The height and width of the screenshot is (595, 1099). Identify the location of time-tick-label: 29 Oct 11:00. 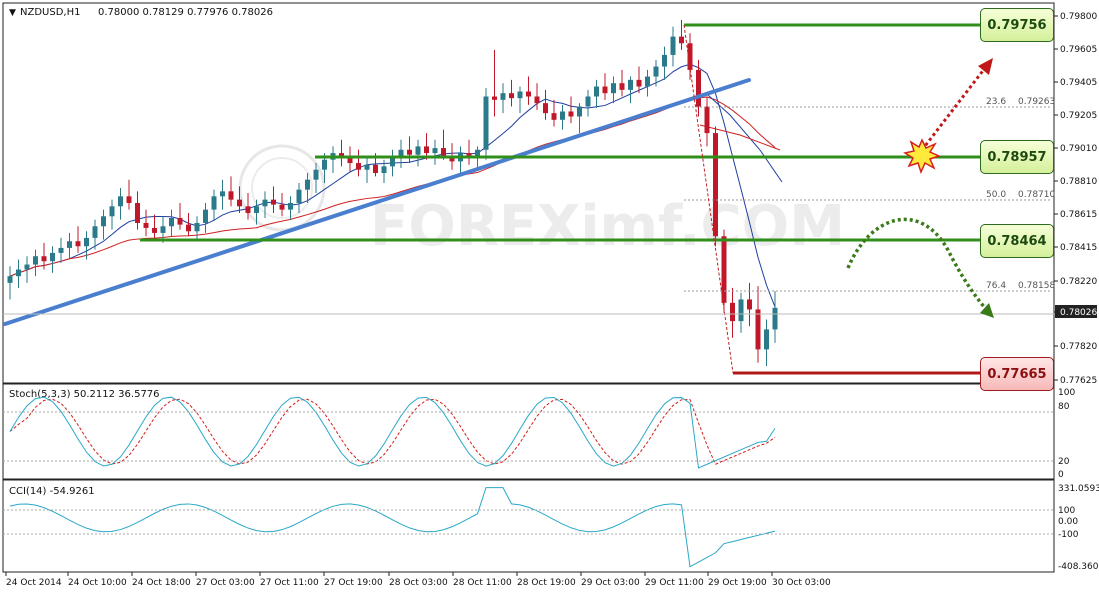
(674, 583).